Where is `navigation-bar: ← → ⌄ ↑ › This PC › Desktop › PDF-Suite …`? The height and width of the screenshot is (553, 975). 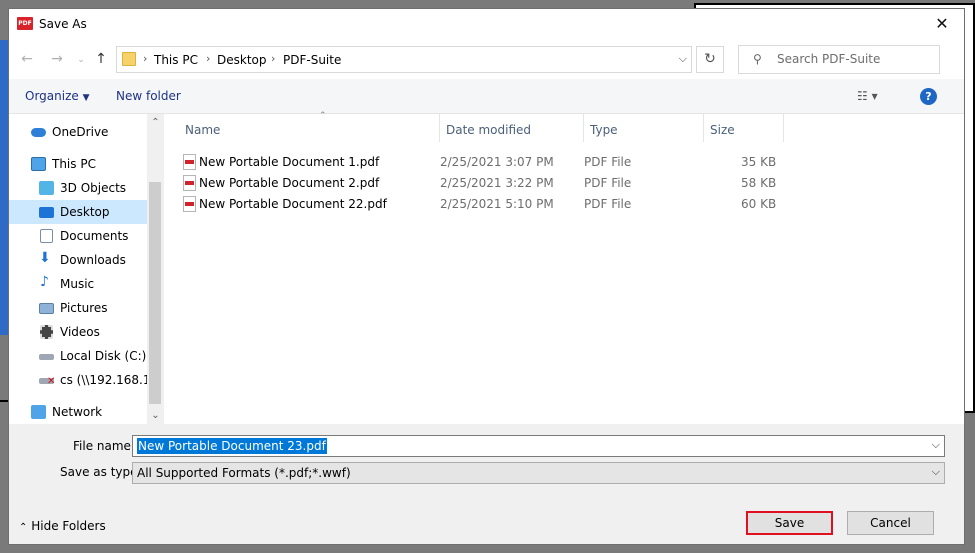
navigation-bar: ← → ⌄ ↑ › This PC › Desktop › PDF-Suite … is located at coordinates (486, 59).